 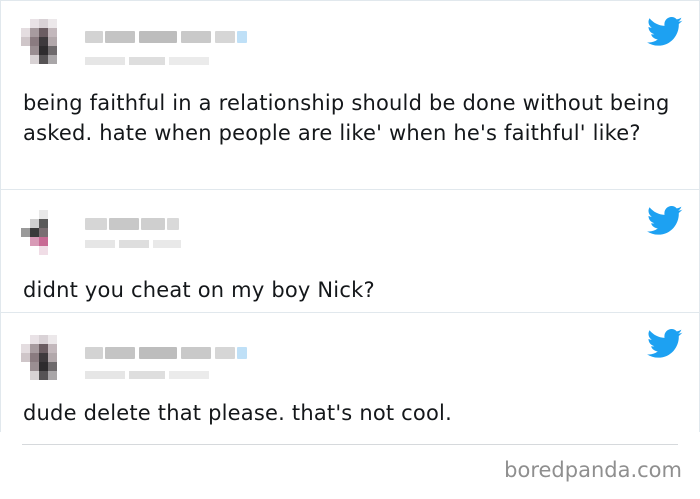 What do you see at coordinates (593, 470) in the screenshot?
I see `site-watermark: boredpanda.com` at bounding box center [593, 470].